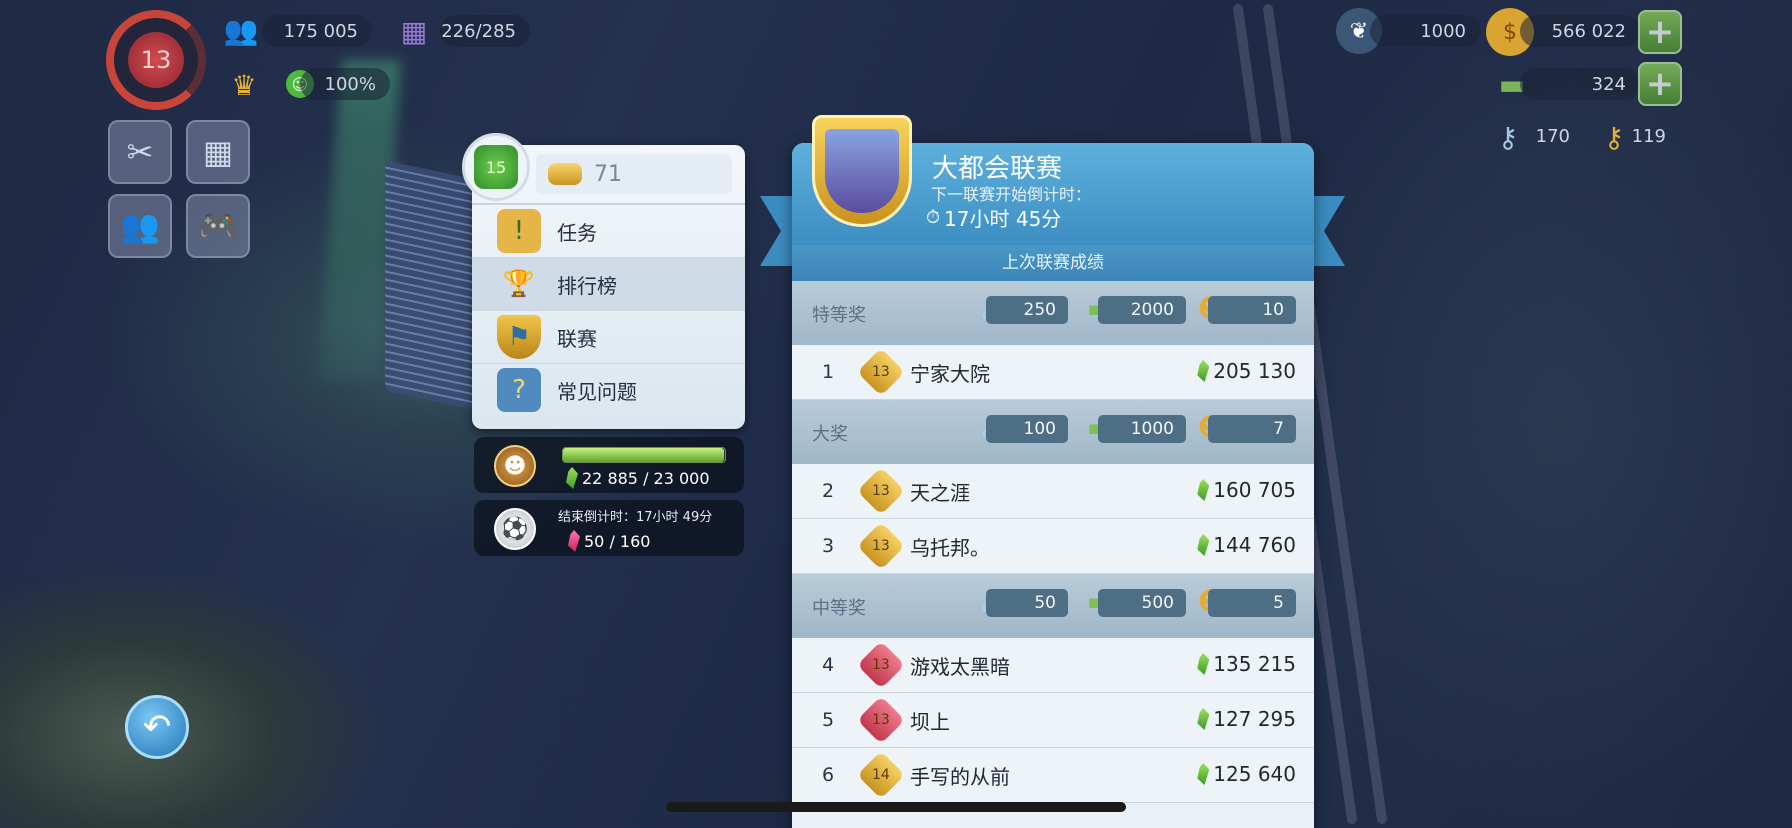 The image size is (1792, 828). Describe the element at coordinates (1027, 603) in the screenshot. I see `reward-keys: 50` at that location.